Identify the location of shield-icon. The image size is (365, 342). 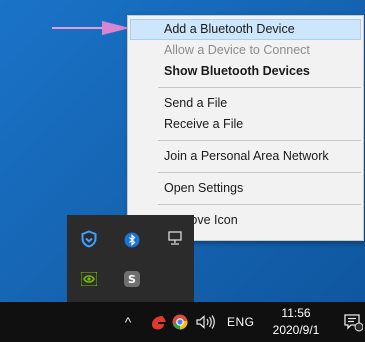
(89, 239).